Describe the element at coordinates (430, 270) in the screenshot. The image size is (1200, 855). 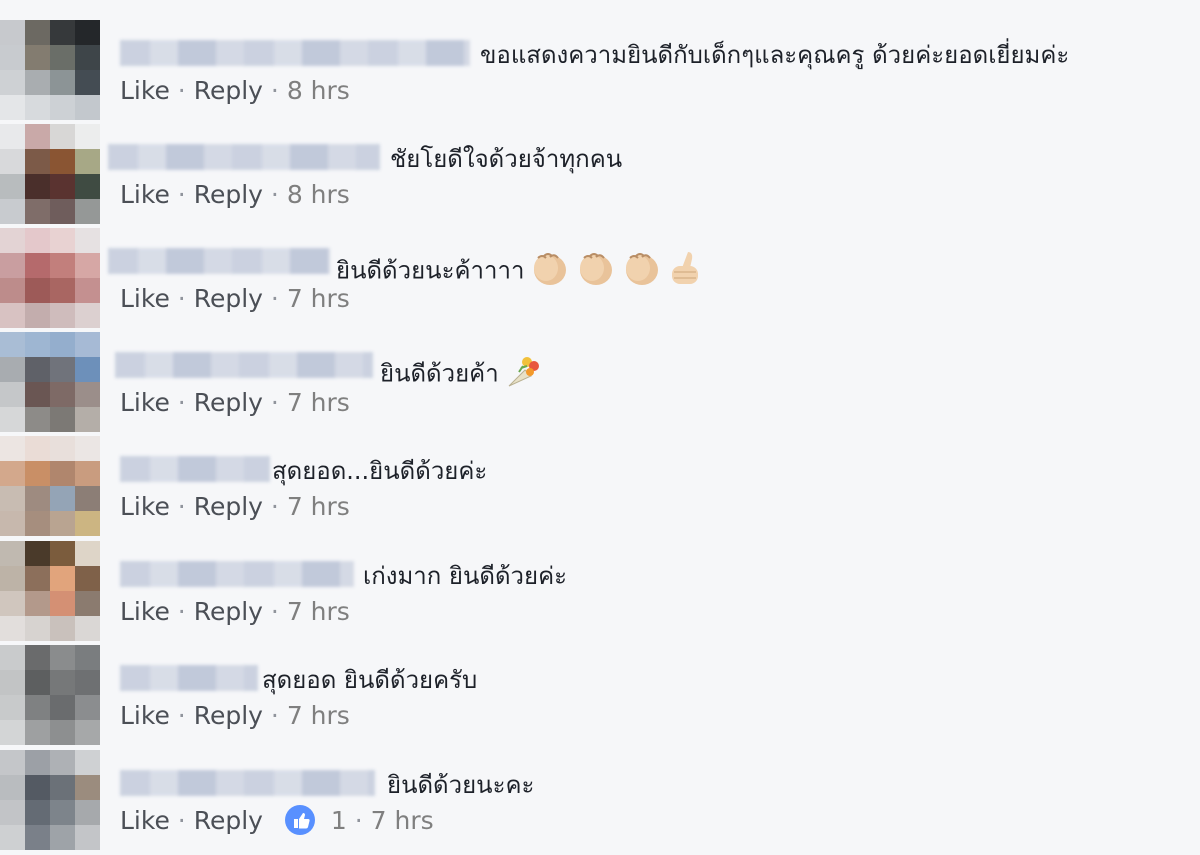
I see `comment-text-body: ยินดีด้วยนะค้าาาา` at that location.